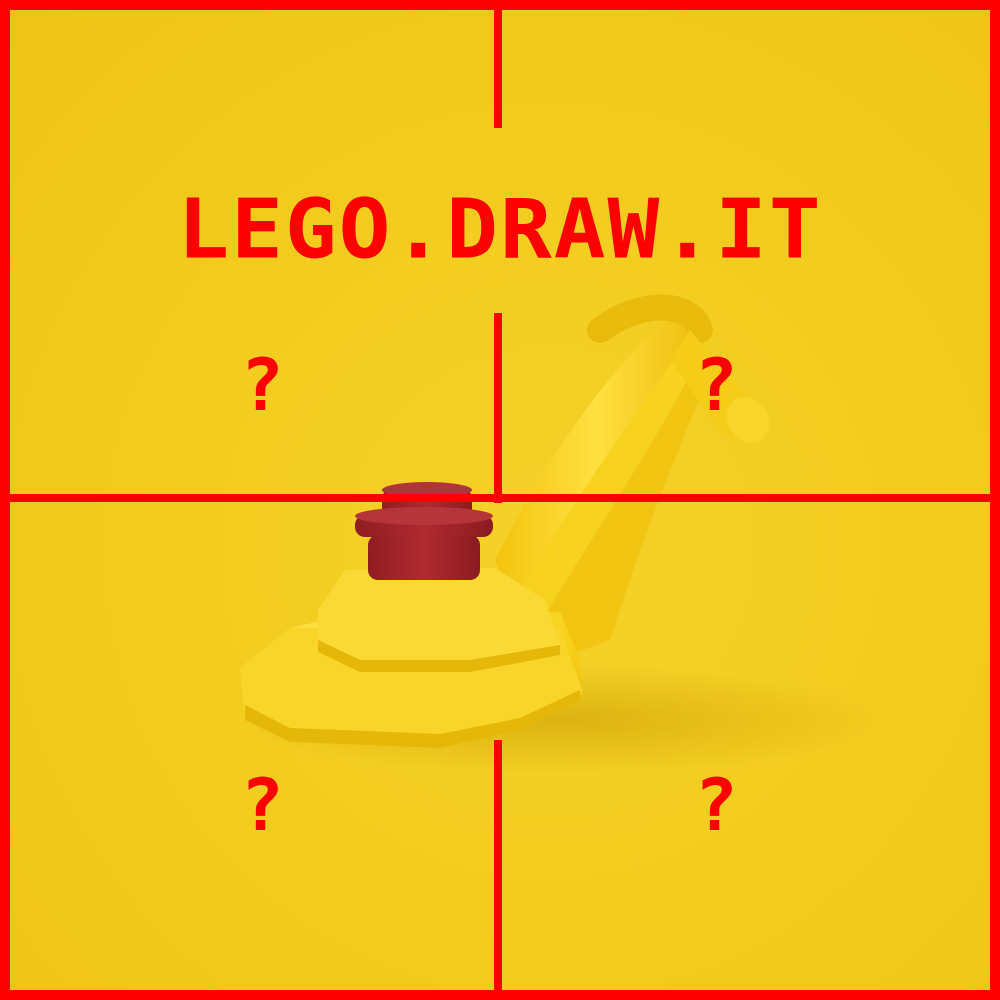  Describe the element at coordinates (498, 870) in the screenshot. I see `grid-vertical-divider-bottom` at that location.